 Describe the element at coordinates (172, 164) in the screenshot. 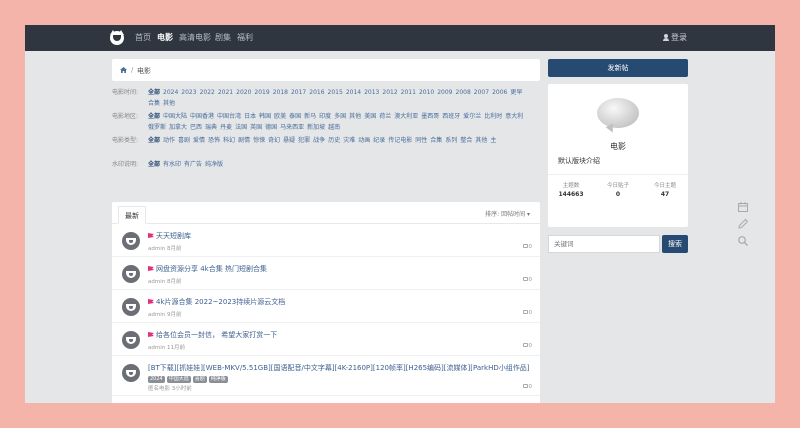

I see `filter-option: 有水印` at that location.